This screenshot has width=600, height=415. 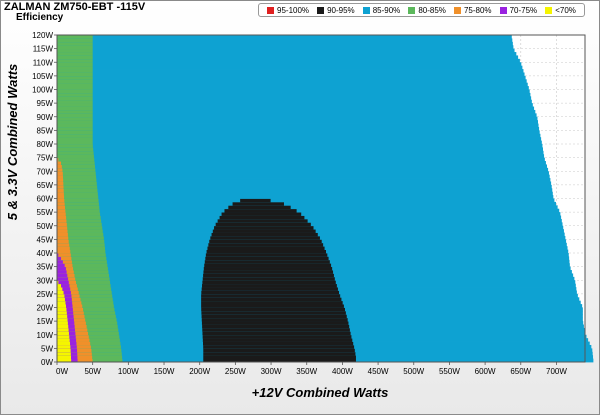 I want to click on x-tick-label: 700W, so click(x=556, y=371).